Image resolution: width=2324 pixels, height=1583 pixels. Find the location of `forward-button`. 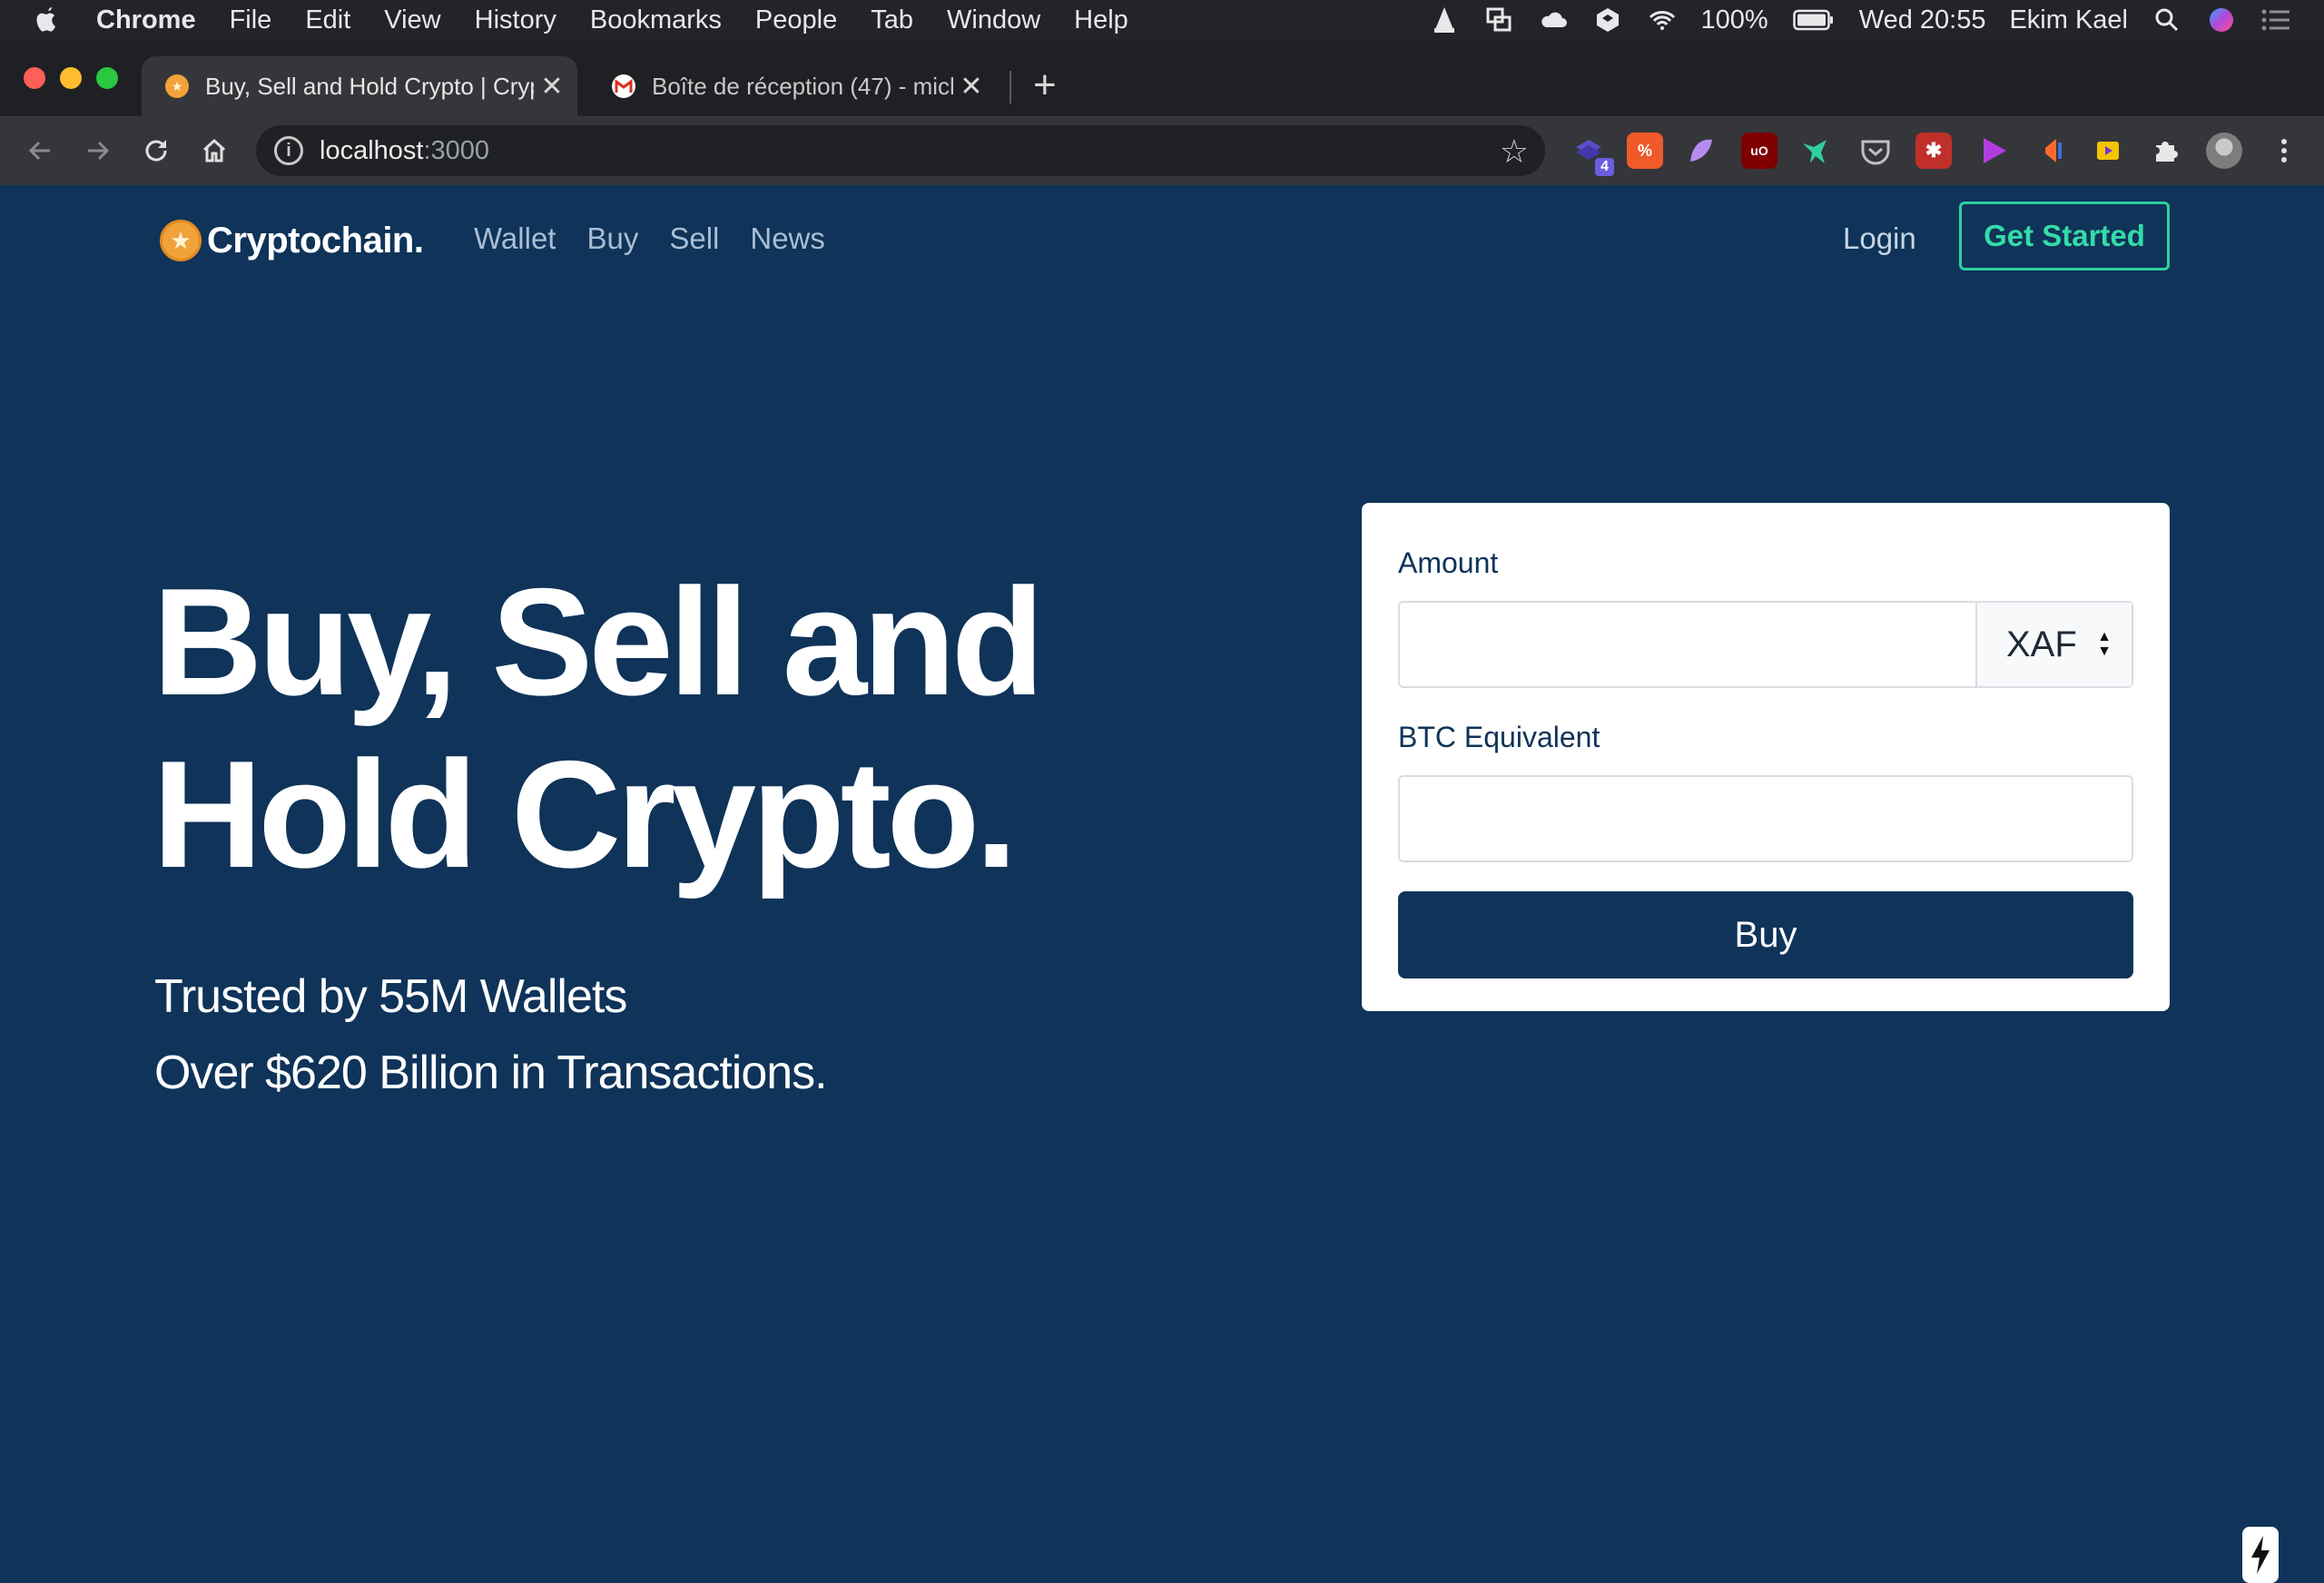

forward-button is located at coordinates (98, 150).